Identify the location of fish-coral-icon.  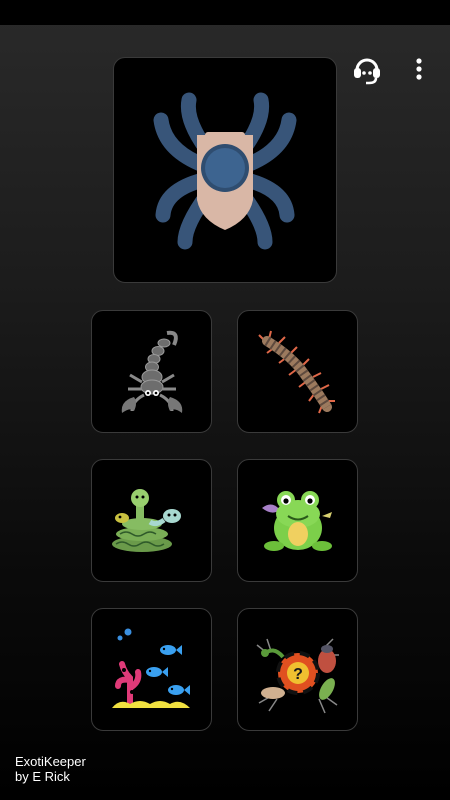
(150, 668).